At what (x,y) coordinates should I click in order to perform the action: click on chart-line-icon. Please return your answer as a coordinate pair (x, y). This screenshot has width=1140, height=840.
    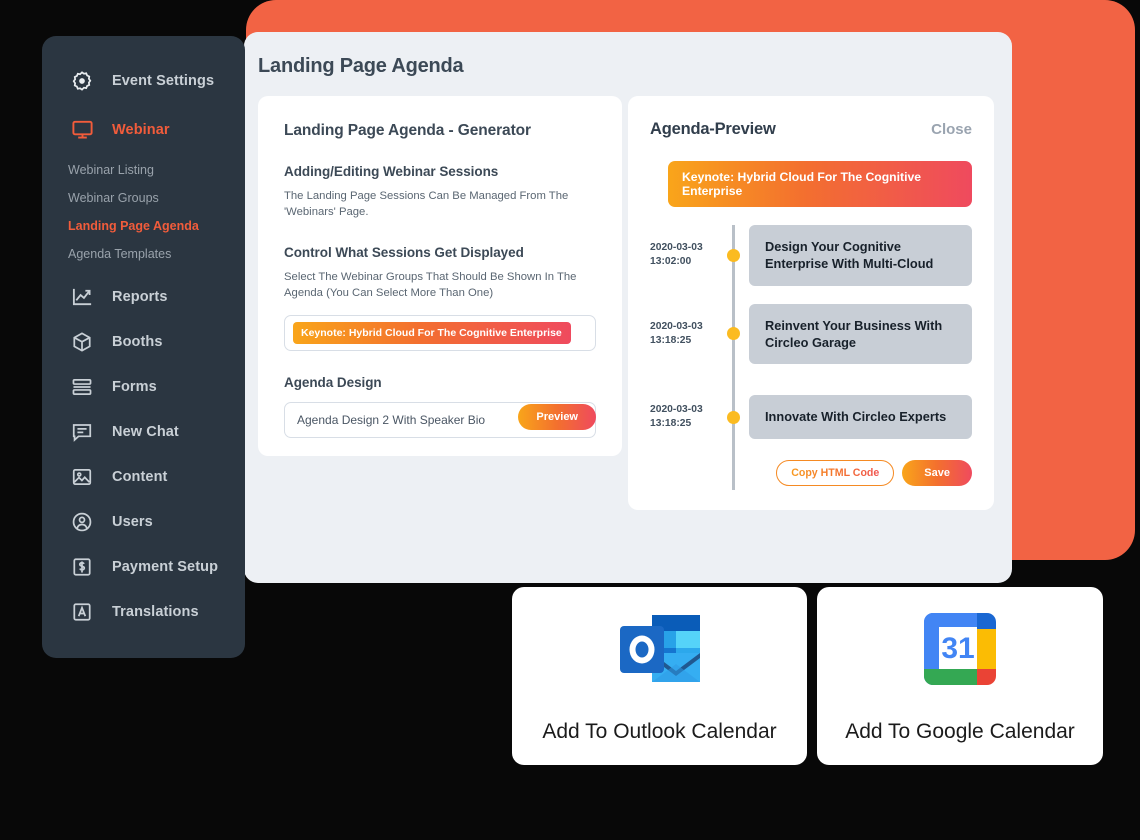
    Looking at the image, I should click on (82, 297).